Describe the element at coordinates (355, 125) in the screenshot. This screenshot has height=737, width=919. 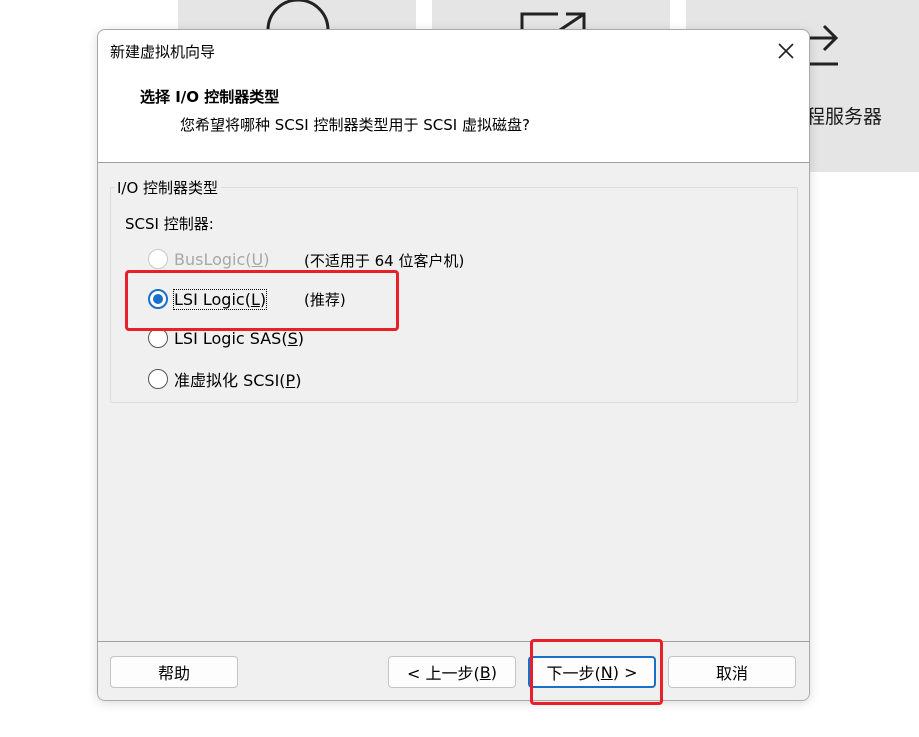
I see `page-subtitle: 您希望将哪种 SCSI 控制器类型用于 SCSI 虚拟磁盘?` at that location.